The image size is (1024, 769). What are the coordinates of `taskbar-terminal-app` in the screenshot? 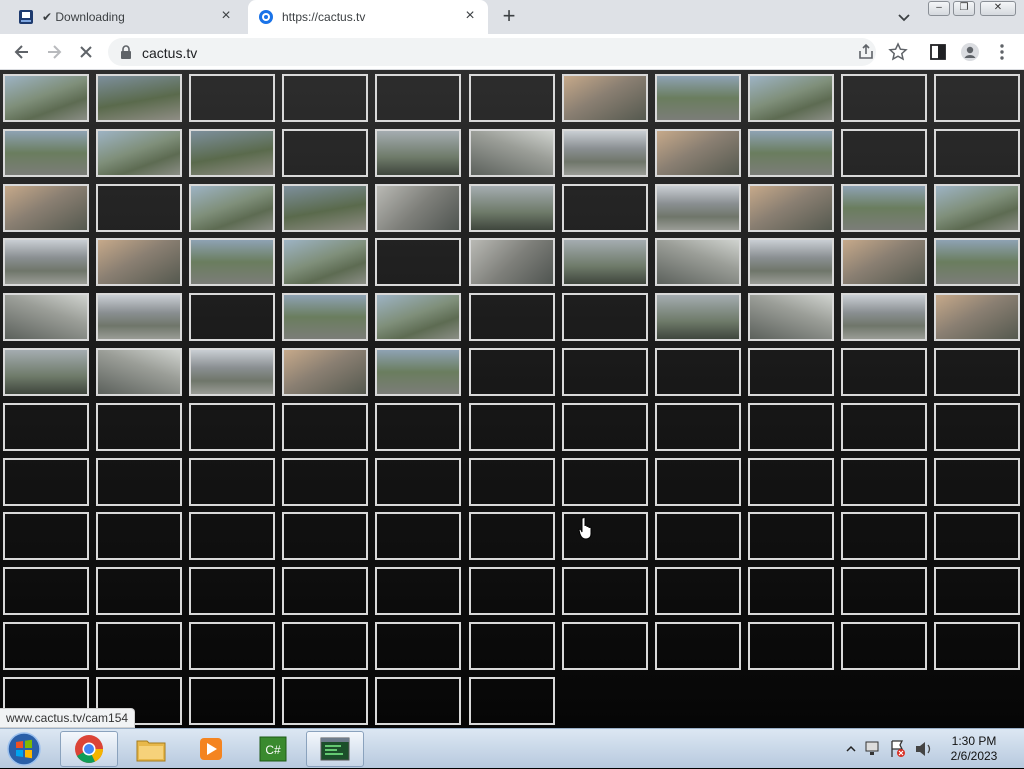 It's located at (335, 749).